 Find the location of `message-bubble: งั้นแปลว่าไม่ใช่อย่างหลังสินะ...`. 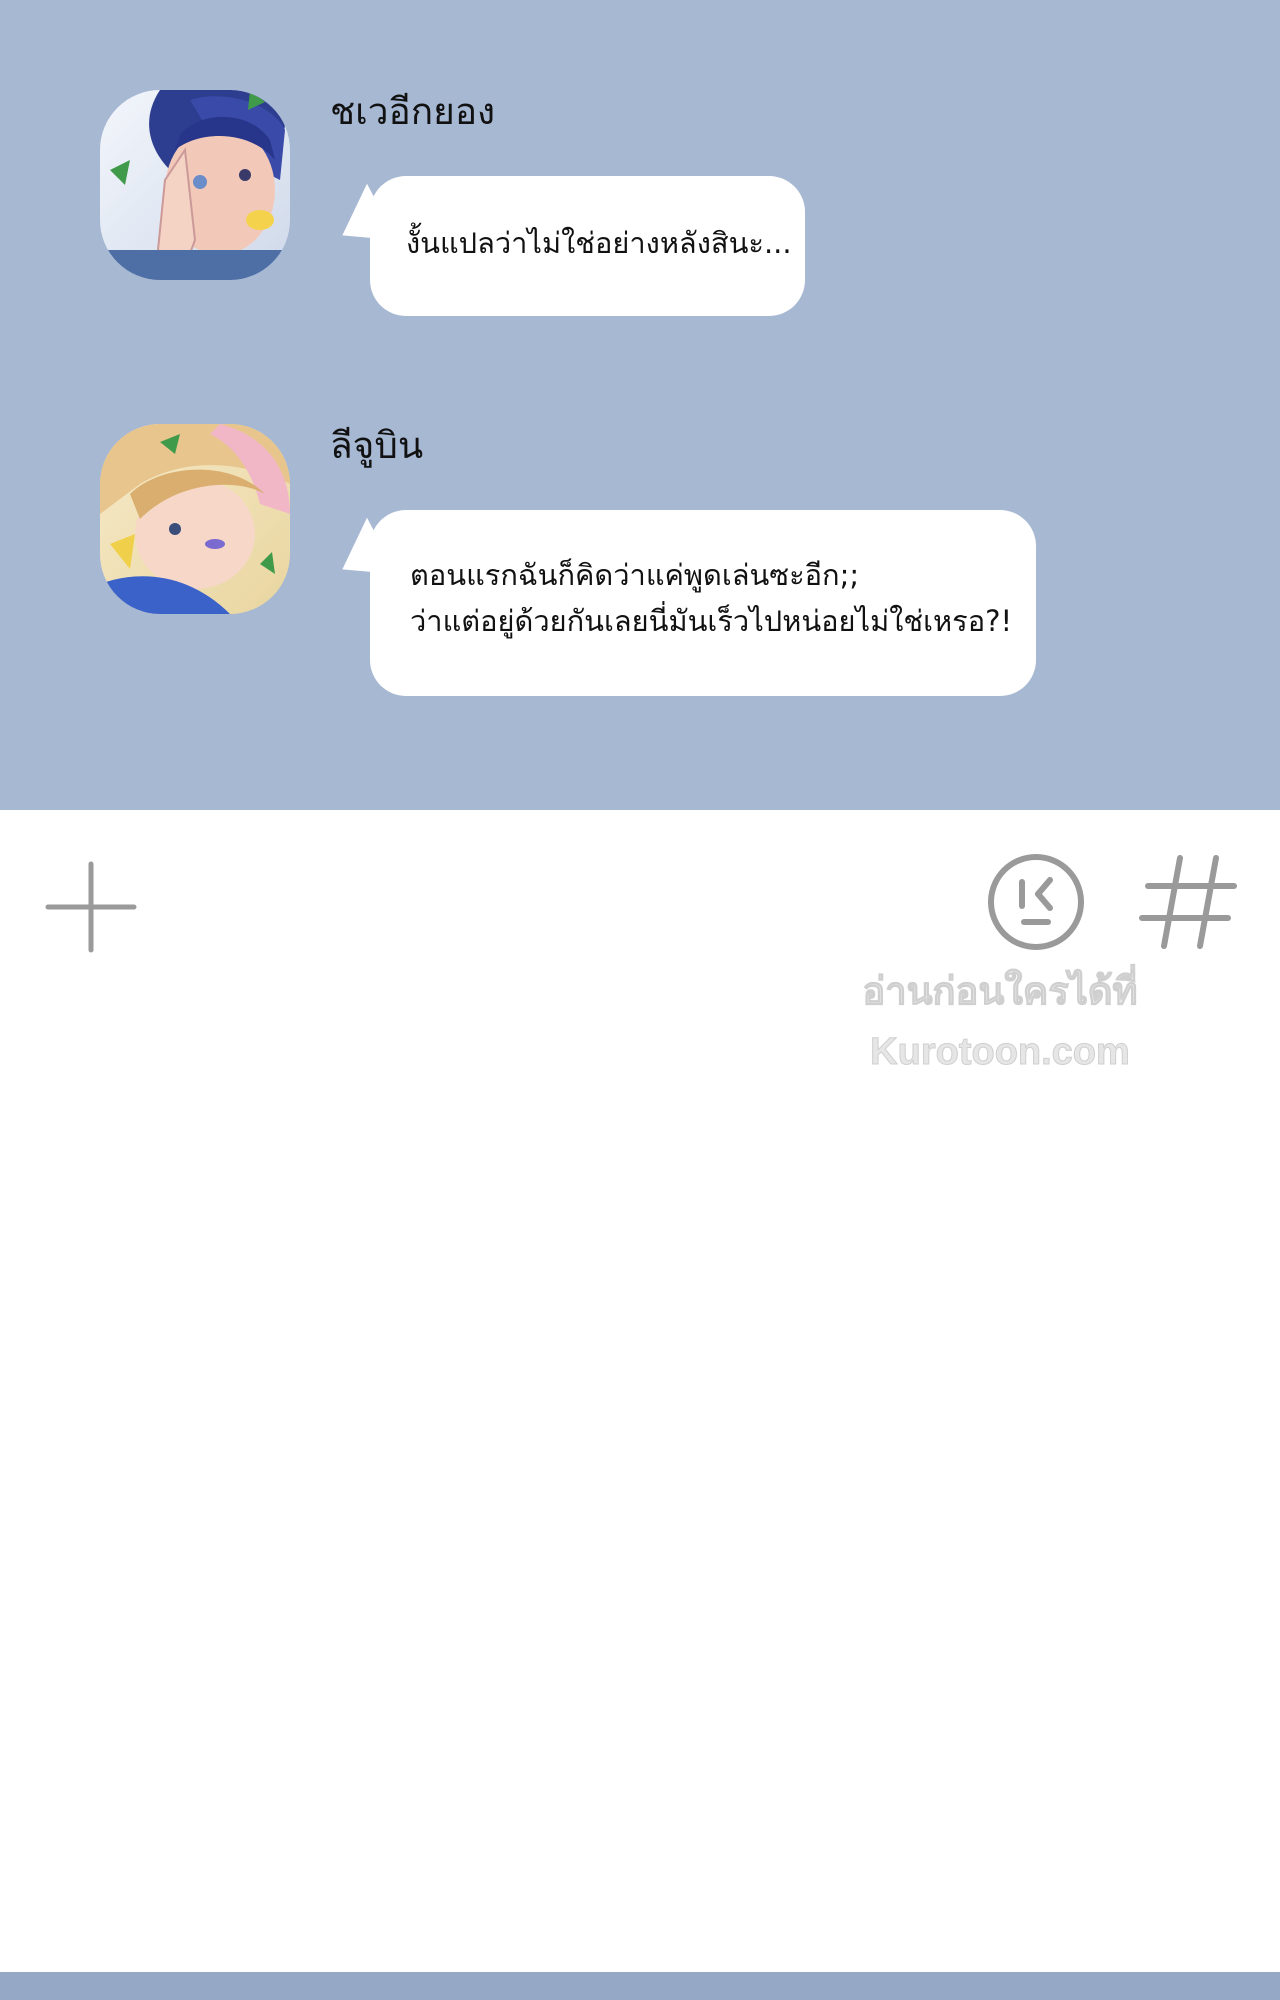

message-bubble: งั้นแปลว่าไม่ใช่อย่างหลังสินะ... is located at coordinates (565, 246).